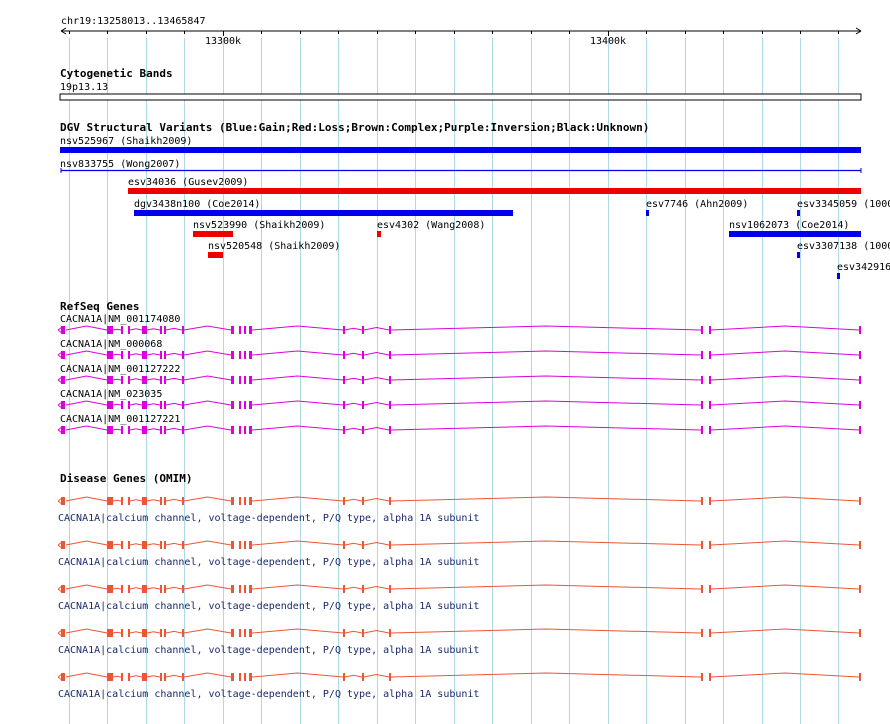 This screenshot has width=890, height=724. Describe the element at coordinates (460, 144) in the screenshot. I see `dgv-feature: nsv525967 (Shaikh2009)` at that location.